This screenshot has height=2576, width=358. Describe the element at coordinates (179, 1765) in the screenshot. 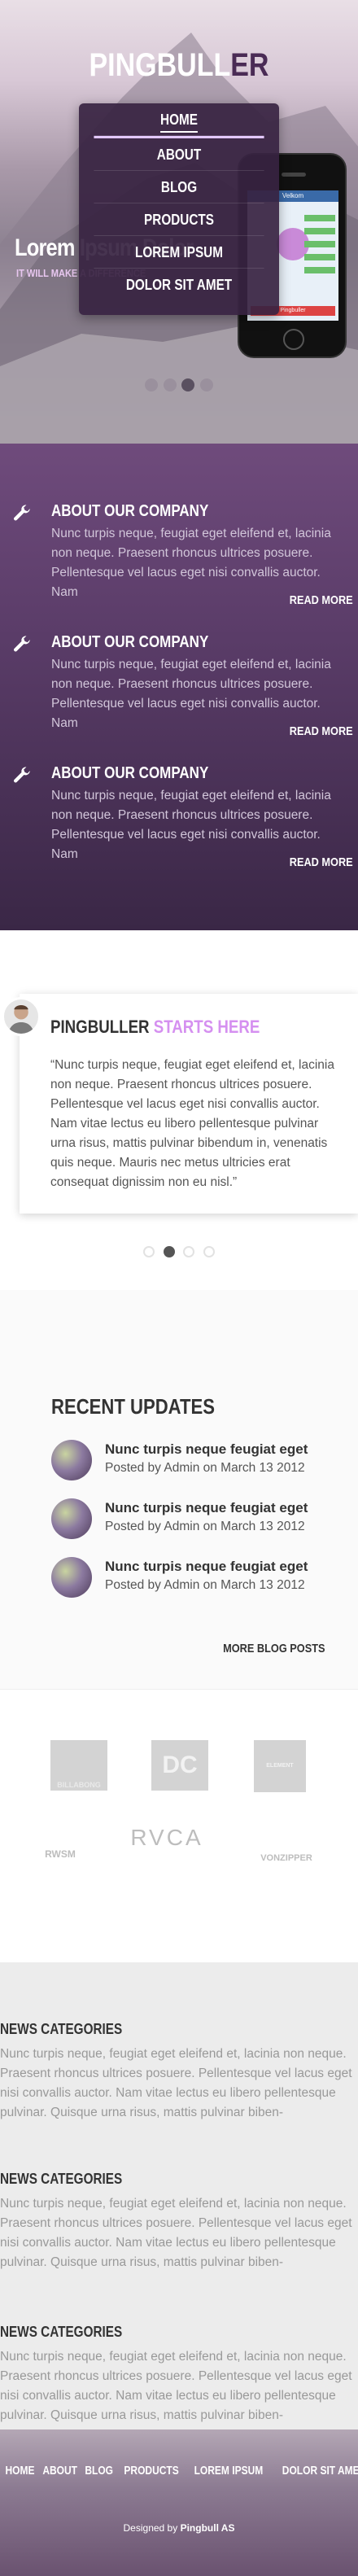

I see `logo-dc: DC` at that location.